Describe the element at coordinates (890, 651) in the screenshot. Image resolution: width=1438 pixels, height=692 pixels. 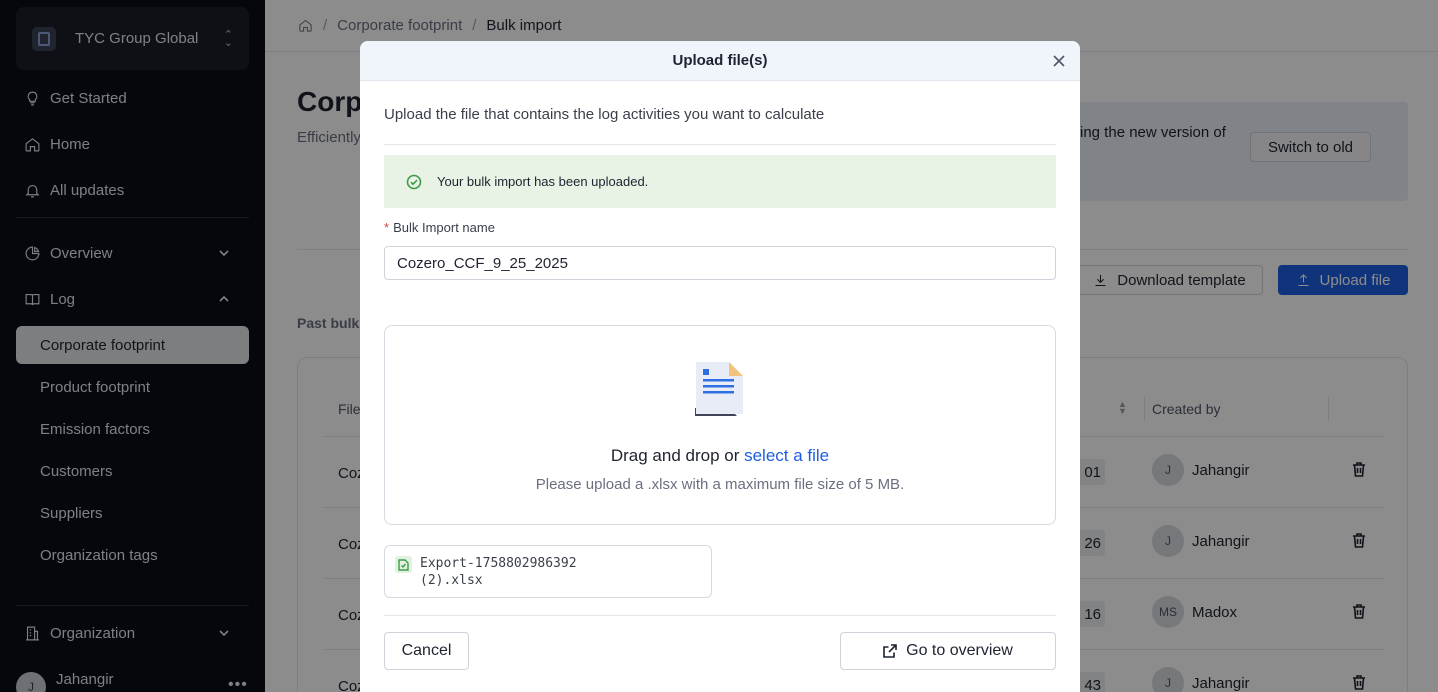
I see `external-link-icon` at that location.